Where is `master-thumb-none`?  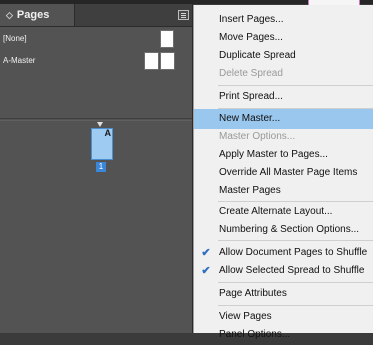
master-thumb-none is located at coordinates (167, 39).